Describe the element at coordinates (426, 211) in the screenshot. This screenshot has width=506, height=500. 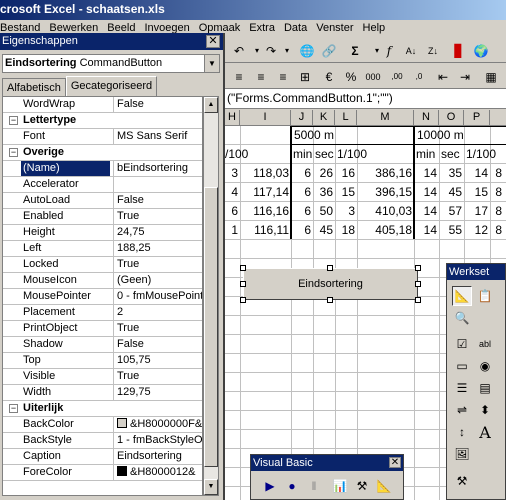
I see `cell: 14` at that location.